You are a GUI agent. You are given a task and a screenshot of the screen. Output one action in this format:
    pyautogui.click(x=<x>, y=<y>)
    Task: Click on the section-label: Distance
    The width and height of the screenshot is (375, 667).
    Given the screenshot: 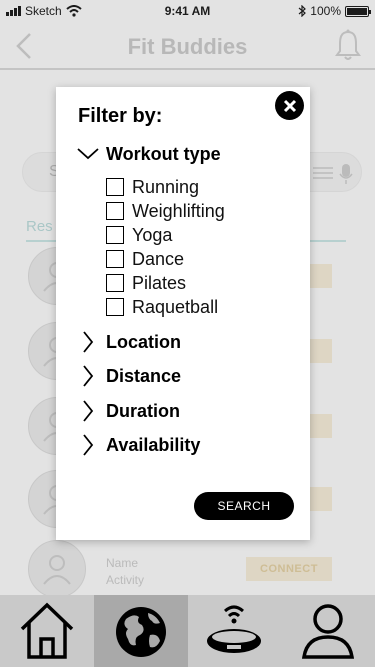 What is the action you would take?
    pyautogui.click(x=144, y=375)
    